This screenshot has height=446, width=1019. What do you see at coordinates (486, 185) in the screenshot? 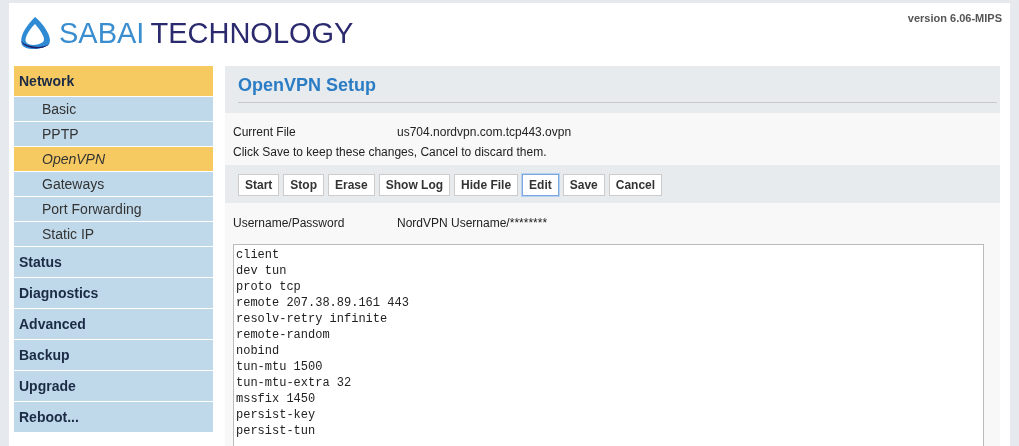
I see `action-button: Hide File` at bounding box center [486, 185].